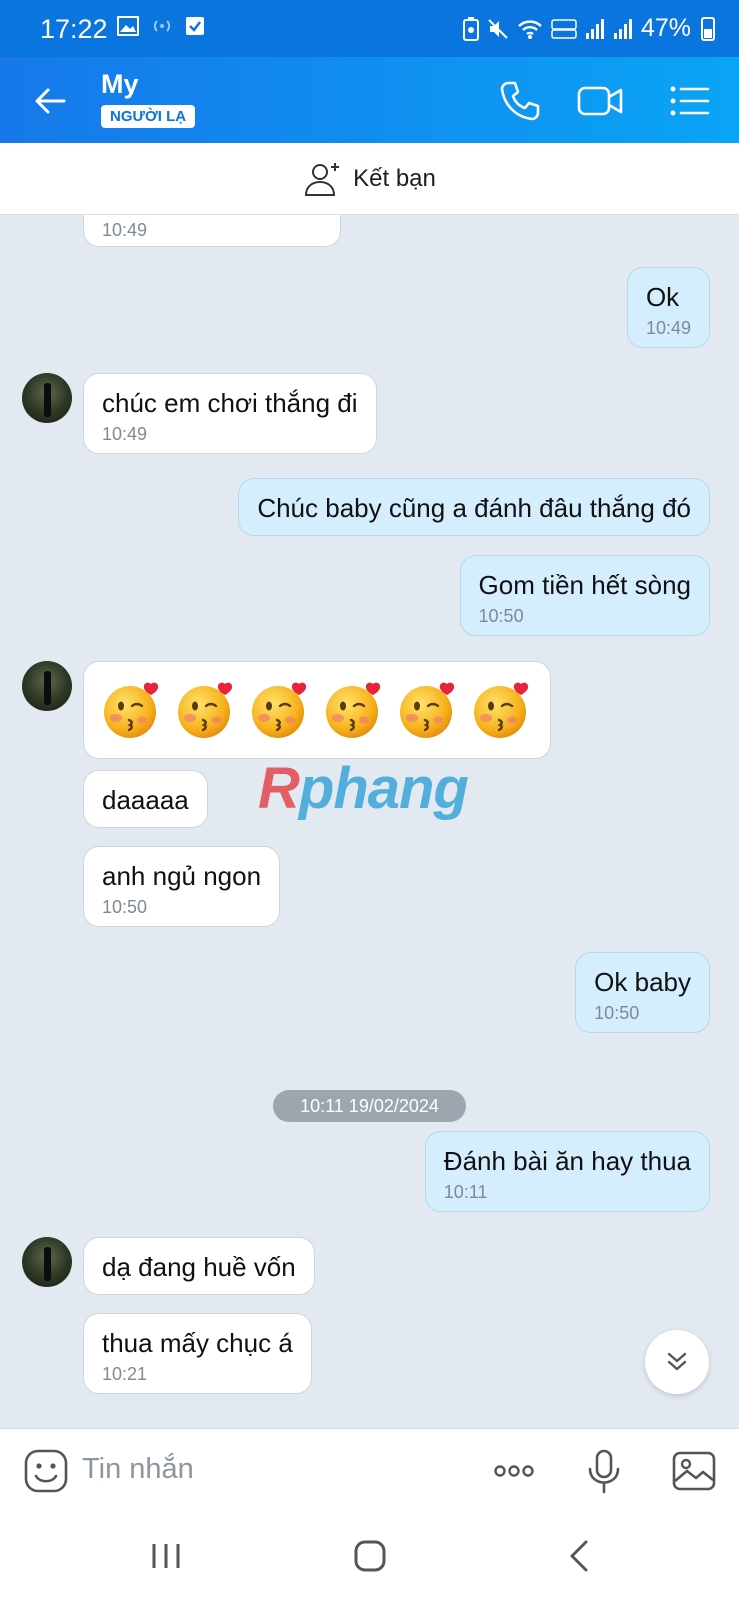 The width and height of the screenshot is (739, 1600). I want to click on microphone-icon, so click(604, 1471).